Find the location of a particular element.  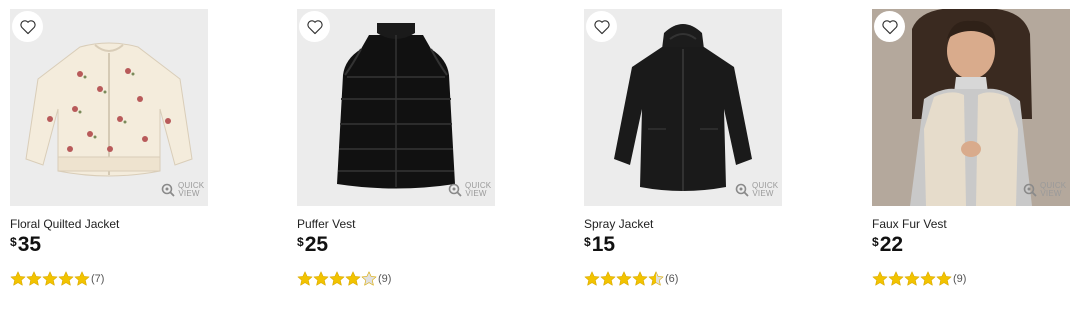

product-price: $35 is located at coordinates (109, 245).